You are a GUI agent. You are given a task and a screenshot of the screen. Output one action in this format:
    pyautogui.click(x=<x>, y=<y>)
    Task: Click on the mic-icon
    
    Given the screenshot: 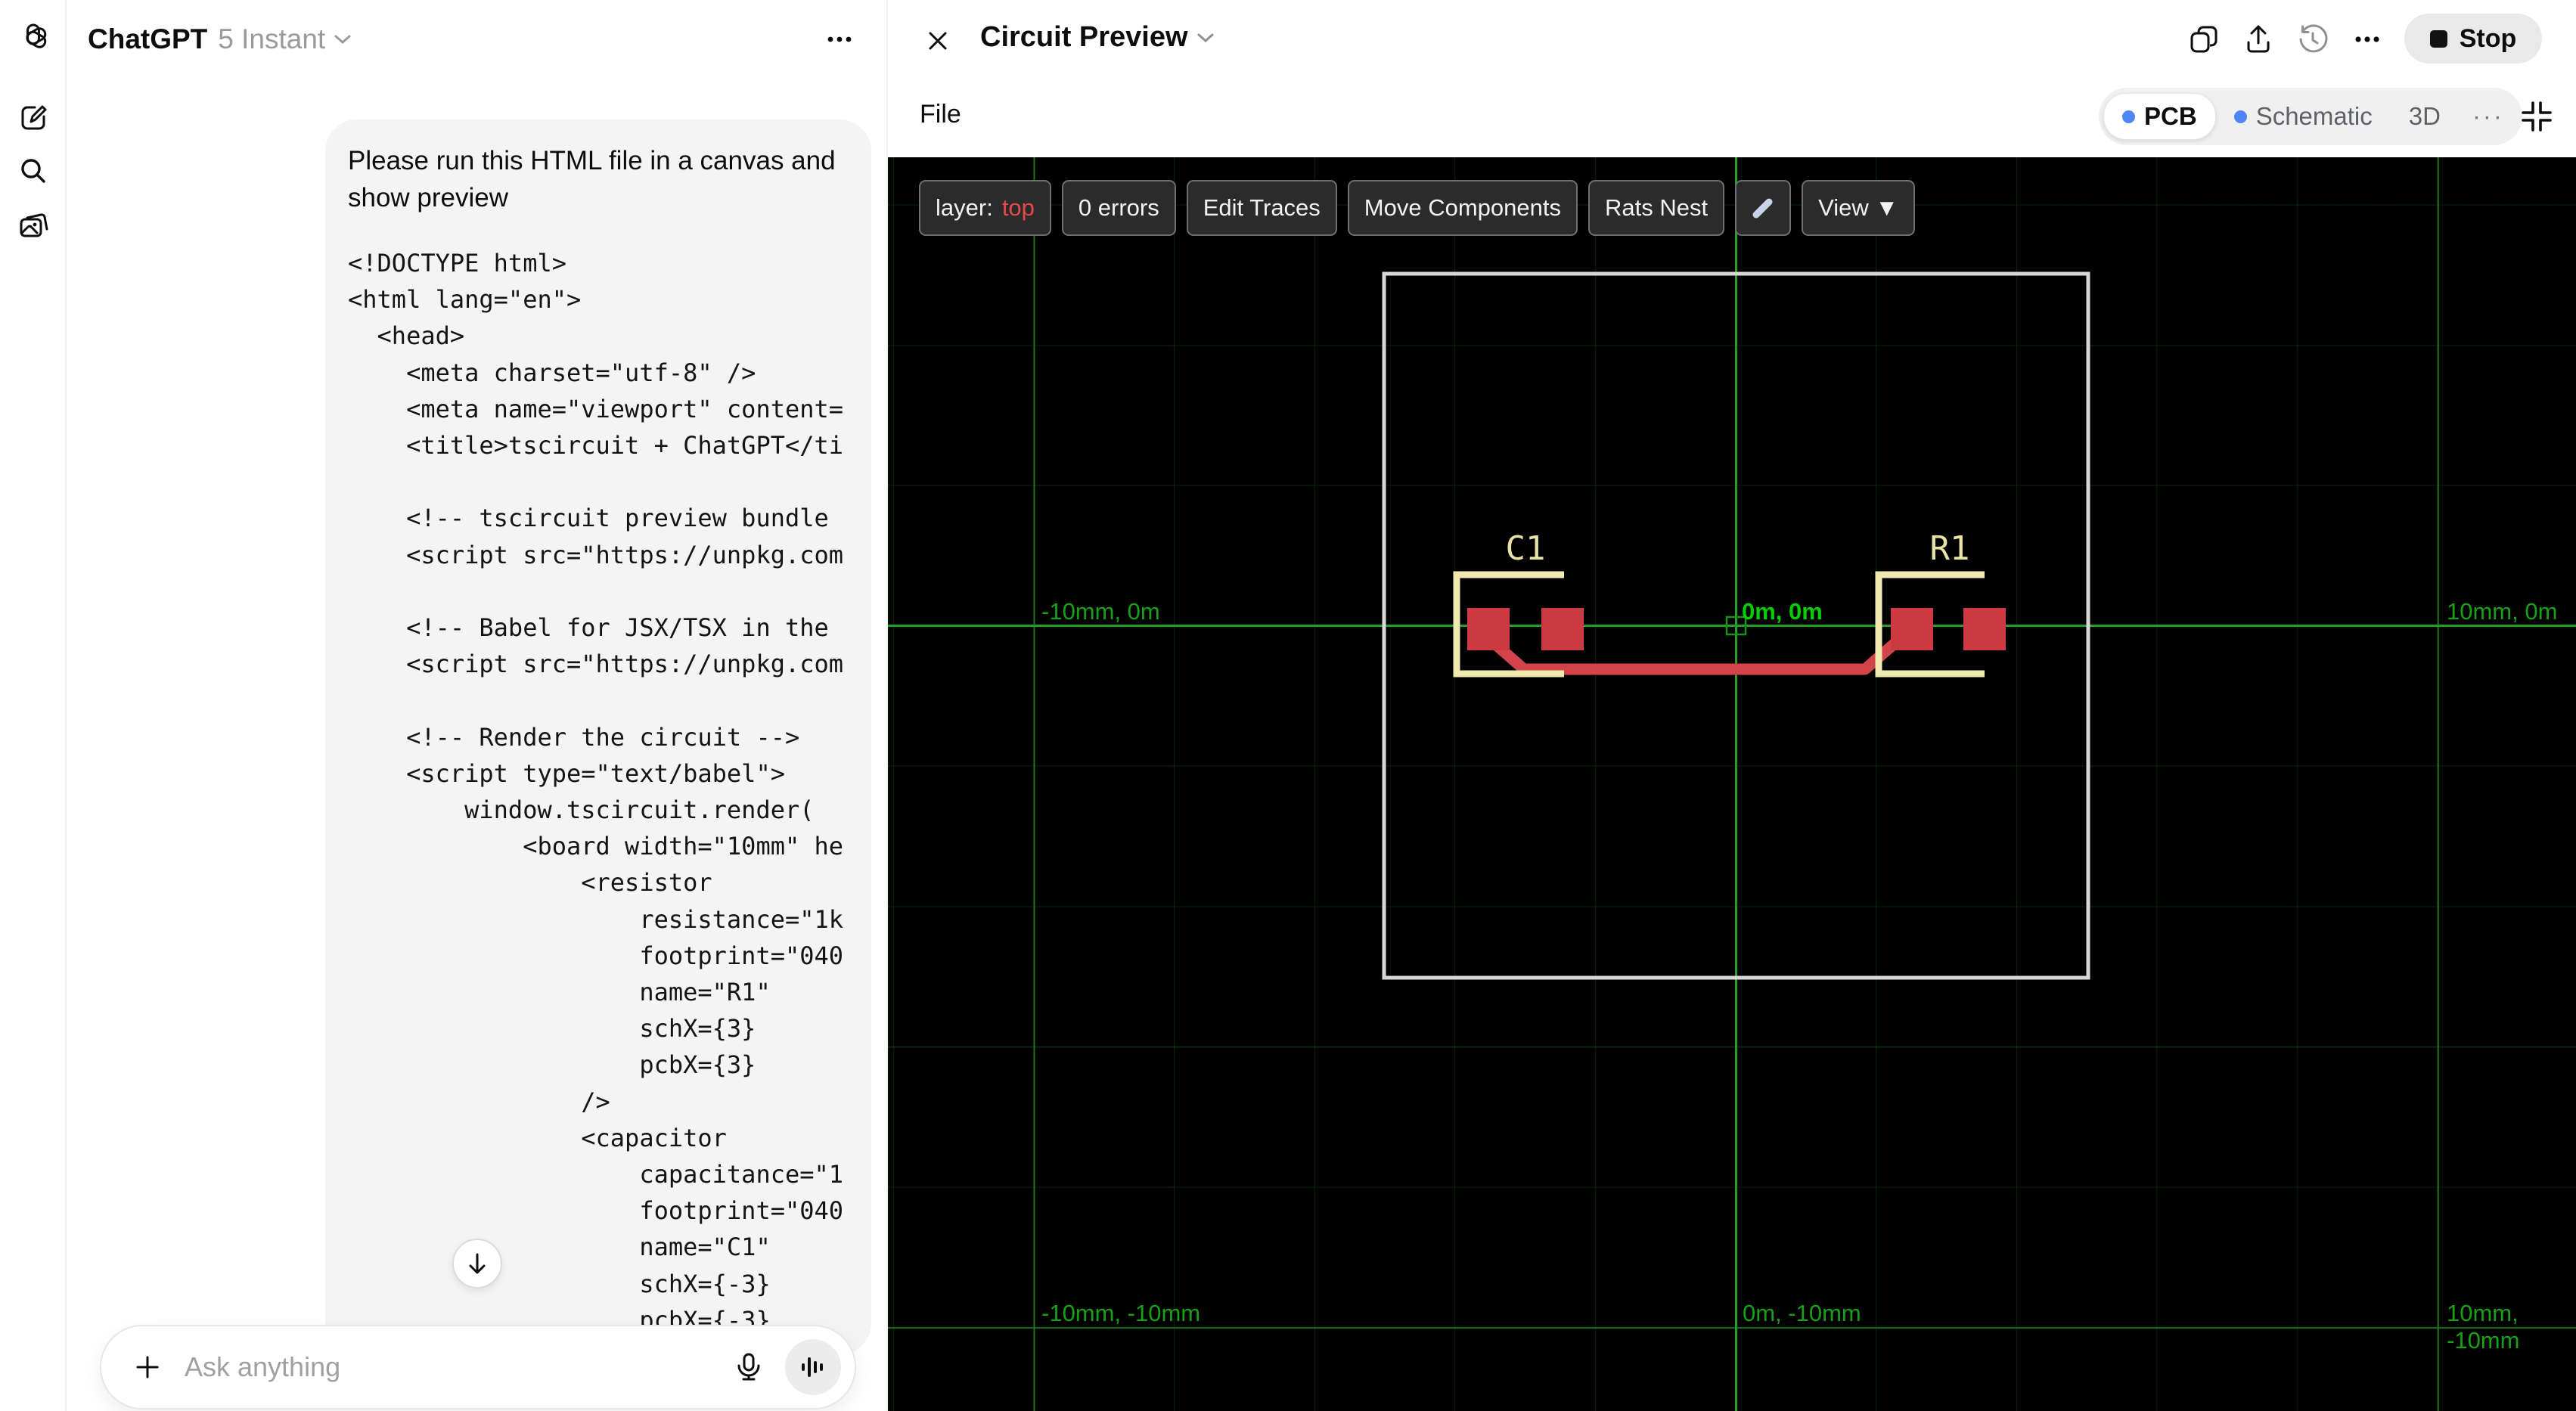 What is the action you would take?
    pyautogui.click(x=748, y=1367)
    